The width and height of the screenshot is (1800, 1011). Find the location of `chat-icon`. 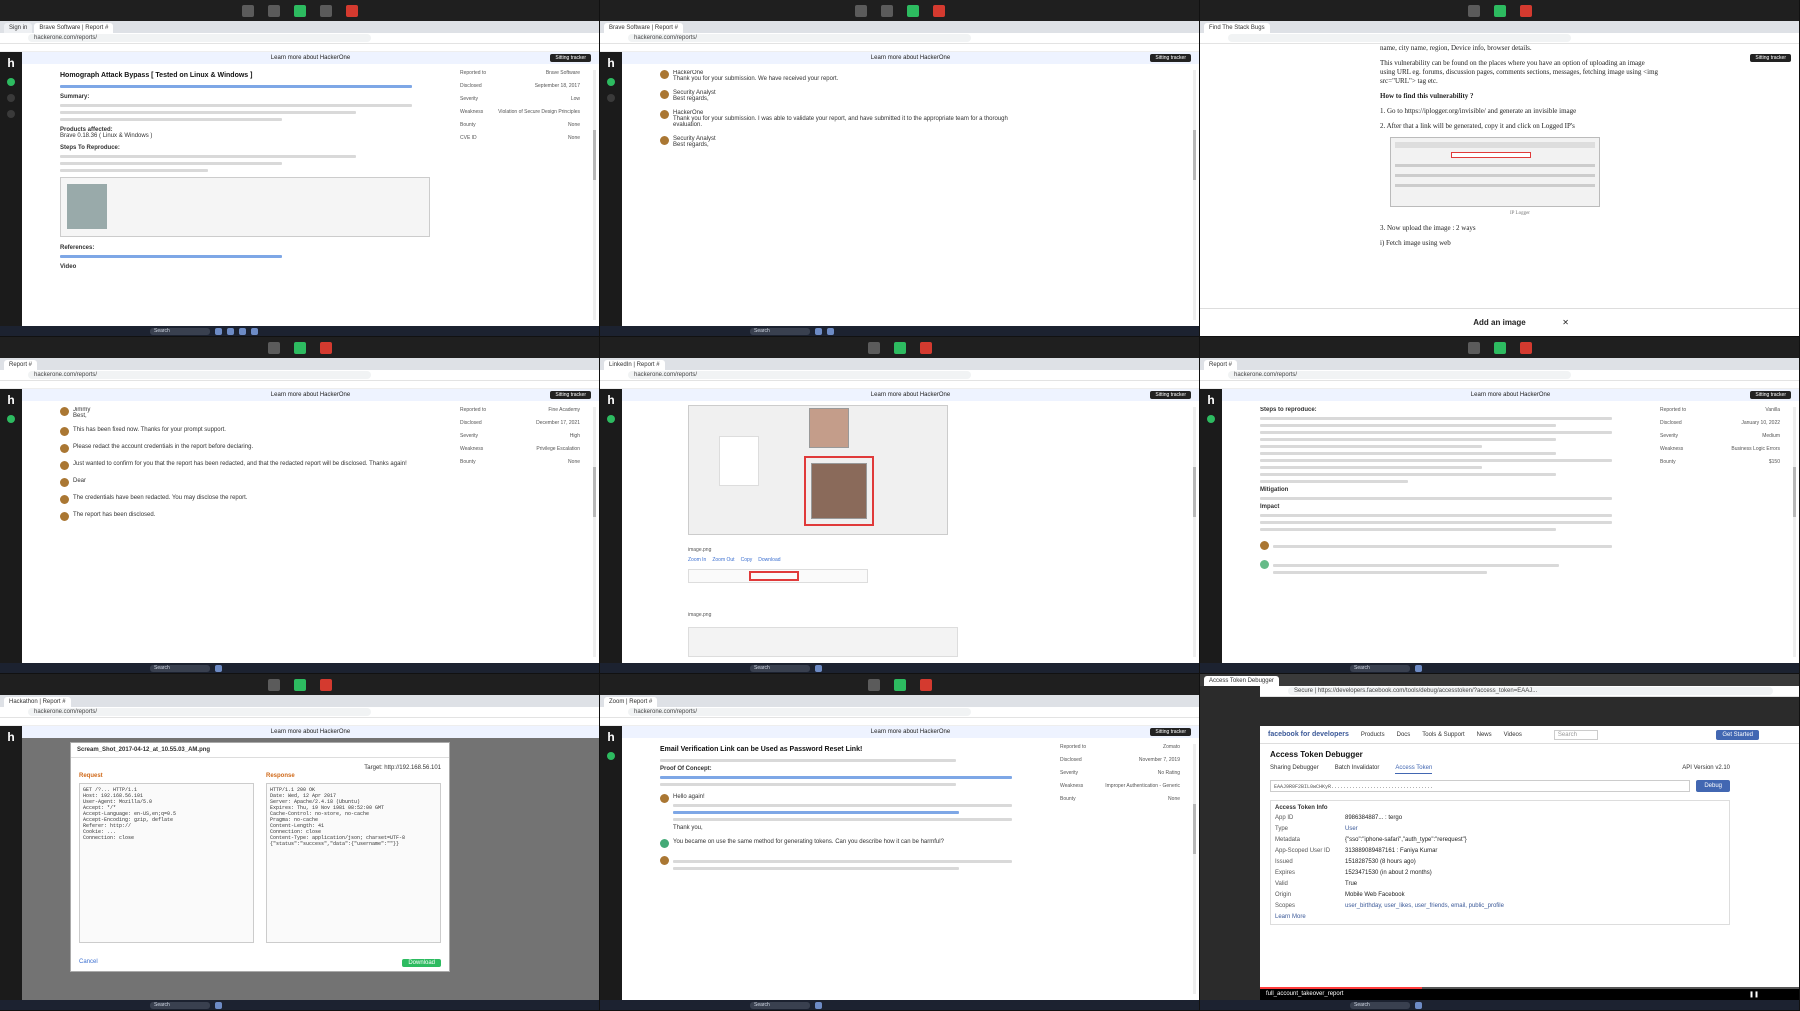

chat-icon is located at coordinates (325, 10).